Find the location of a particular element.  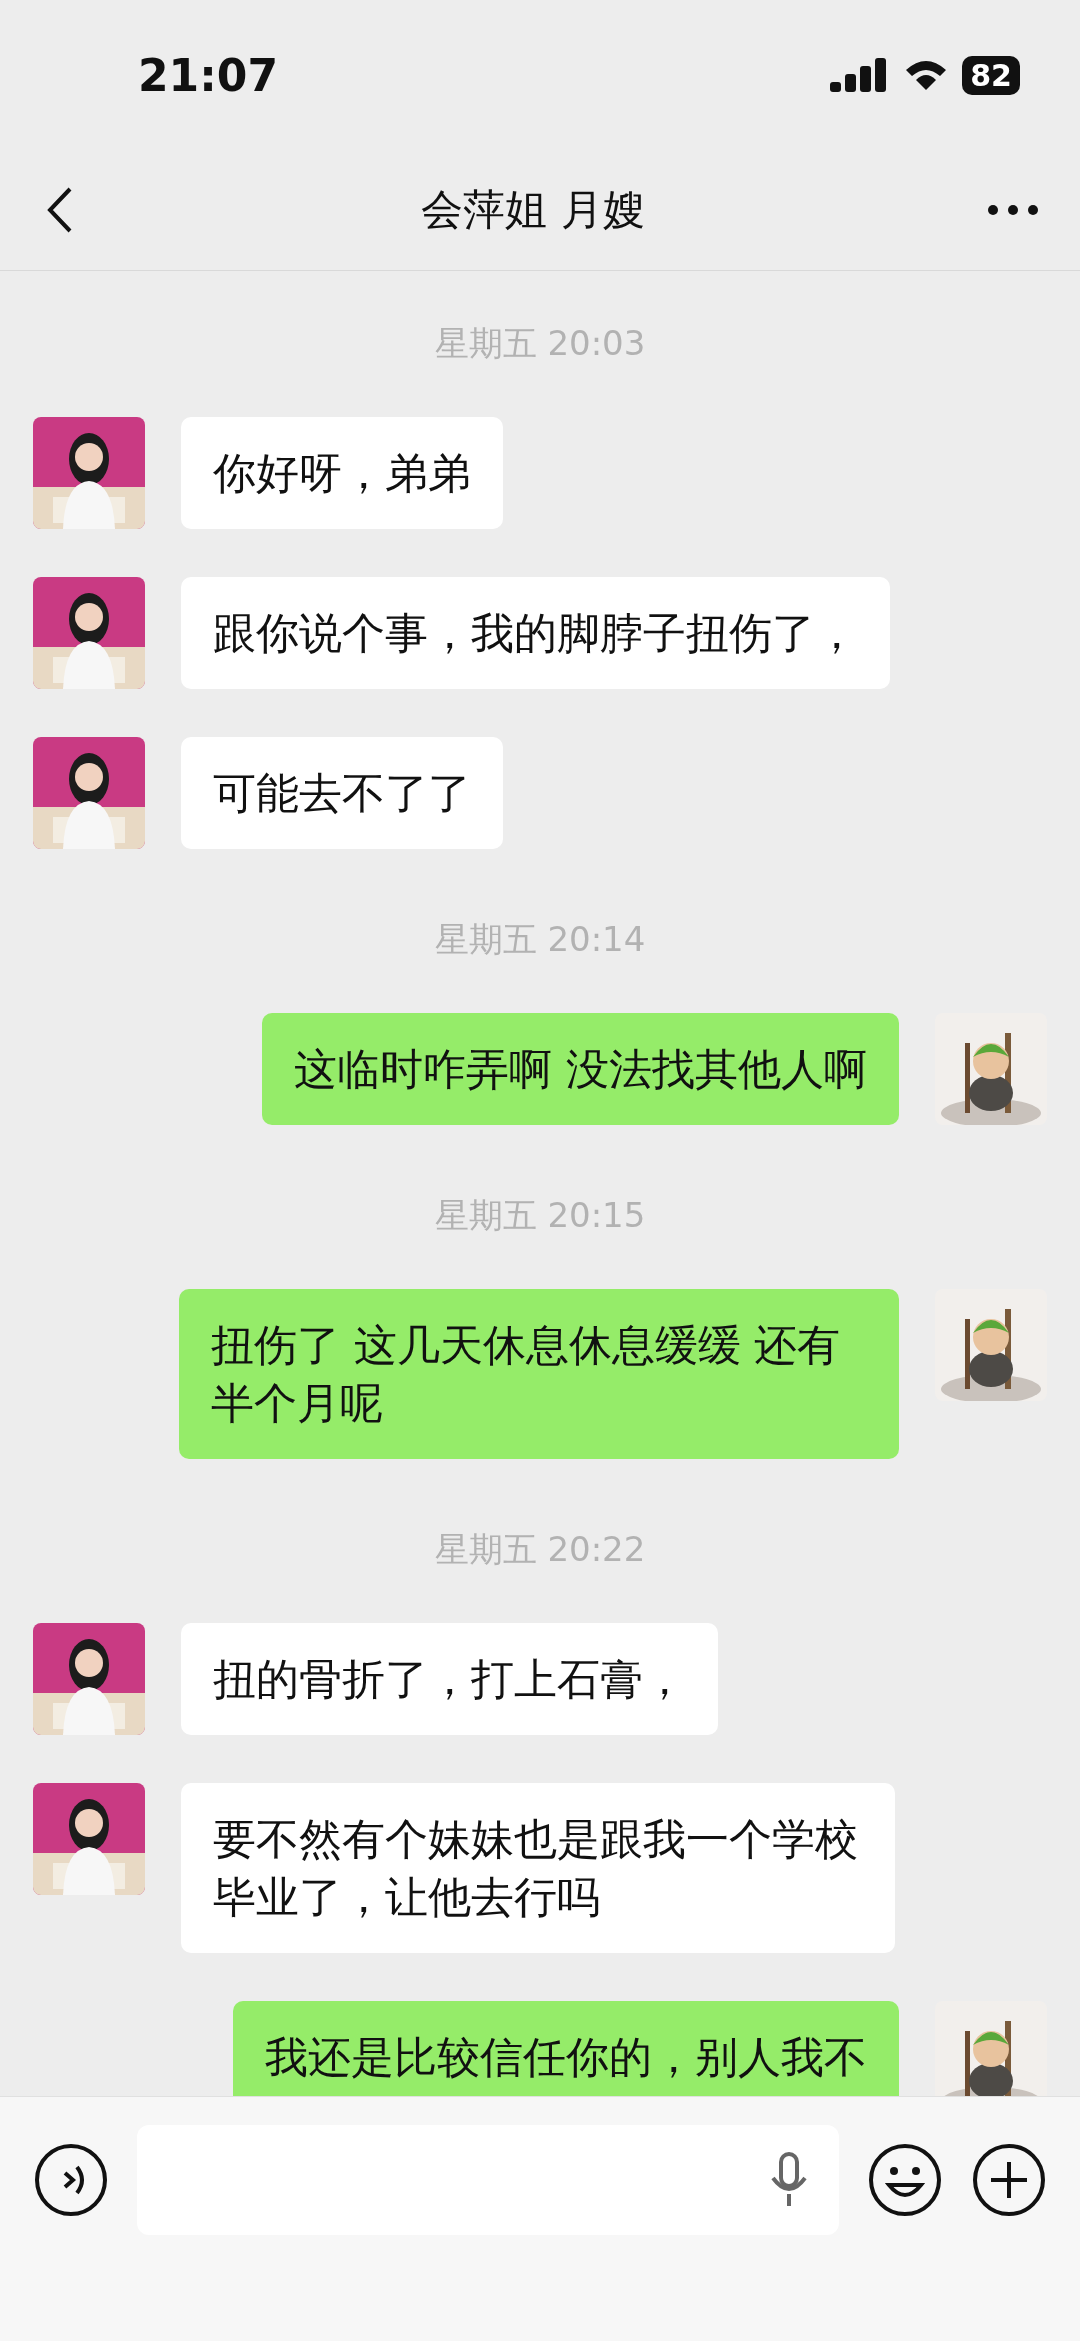

microphone-icon is located at coordinates (789, 2180).